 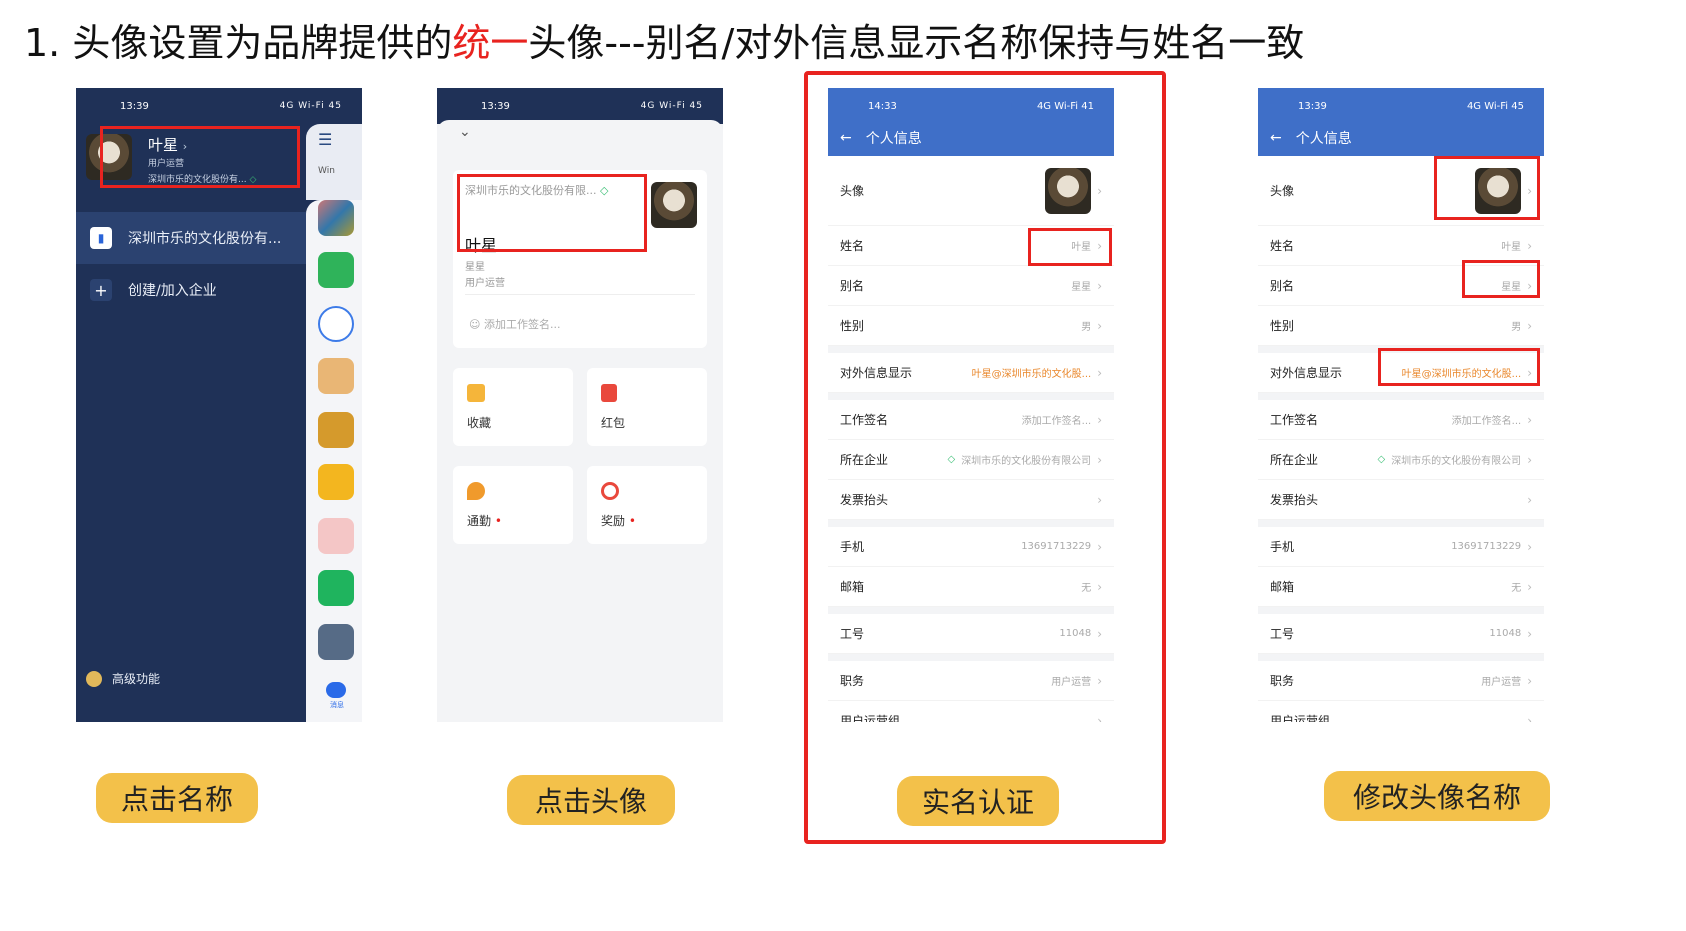 I want to click on step-label-edit-avatar-name: 修改头像名称, so click(x=1437, y=796).